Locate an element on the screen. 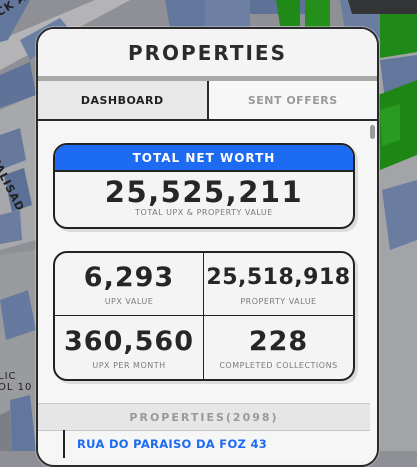 The height and width of the screenshot is (467, 417). panel-title: PROPERTIES is located at coordinates (207, 52).